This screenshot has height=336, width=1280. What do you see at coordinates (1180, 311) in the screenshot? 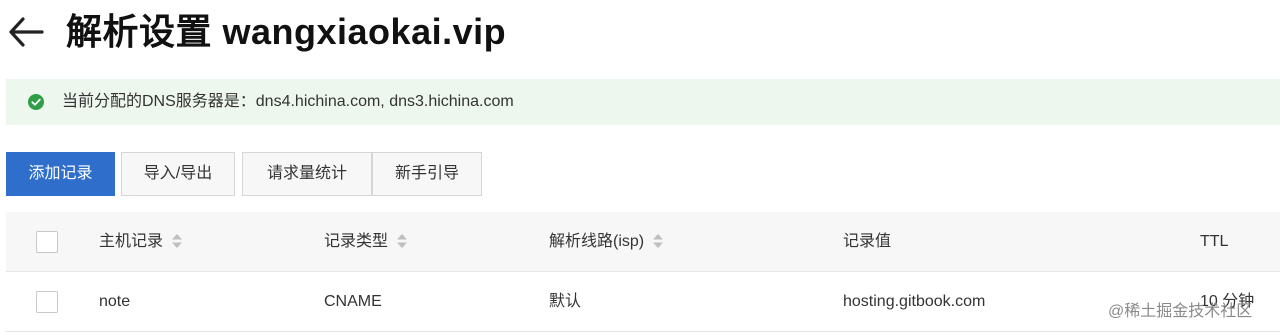
I see `watermark: @稀土掘金技术社区` at bounding box center [1180, 311].